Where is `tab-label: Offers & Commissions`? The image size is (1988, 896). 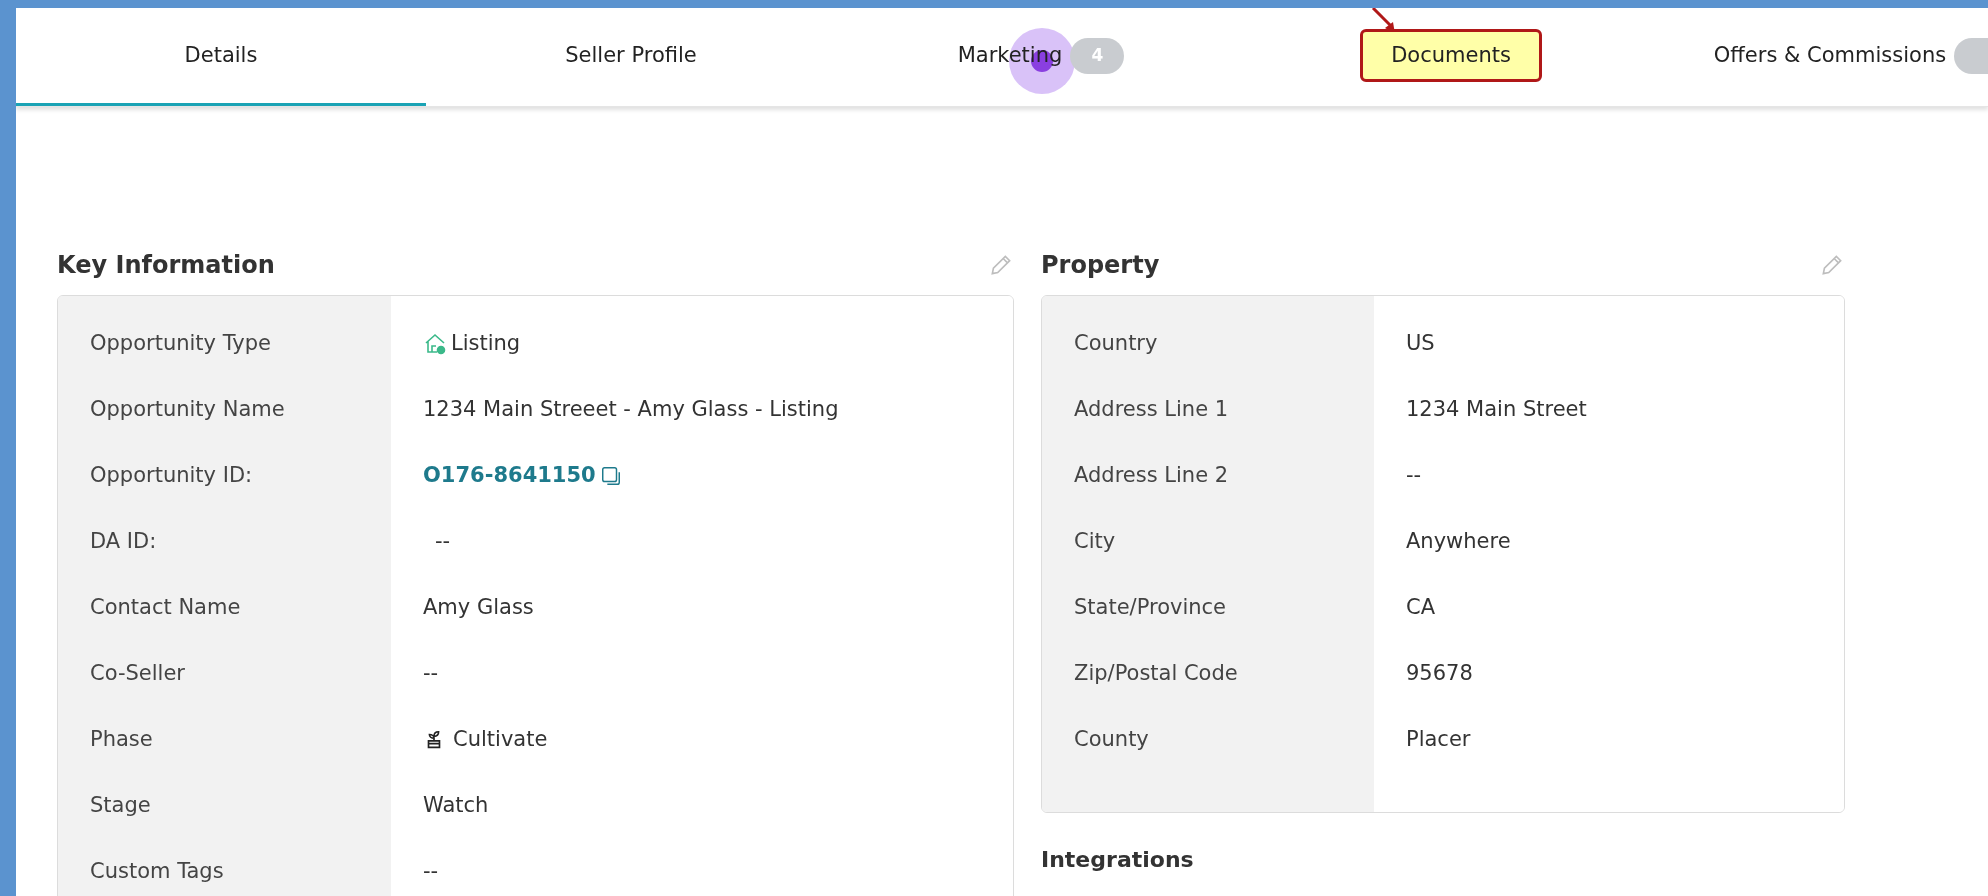
tab-label: Offers & Commissions is located at coordinates (1830, 55).